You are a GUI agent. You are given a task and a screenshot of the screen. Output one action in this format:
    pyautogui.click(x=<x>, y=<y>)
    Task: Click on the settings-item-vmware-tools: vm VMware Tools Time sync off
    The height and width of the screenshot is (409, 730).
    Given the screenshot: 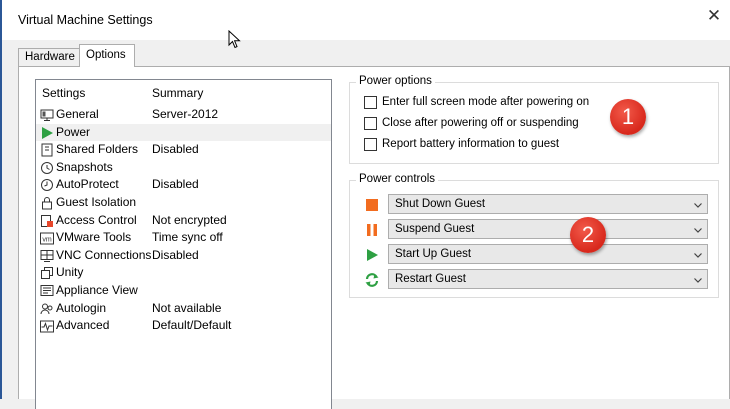 What is the action you would take?
    pyautogui.click(x=183, y=238)
    